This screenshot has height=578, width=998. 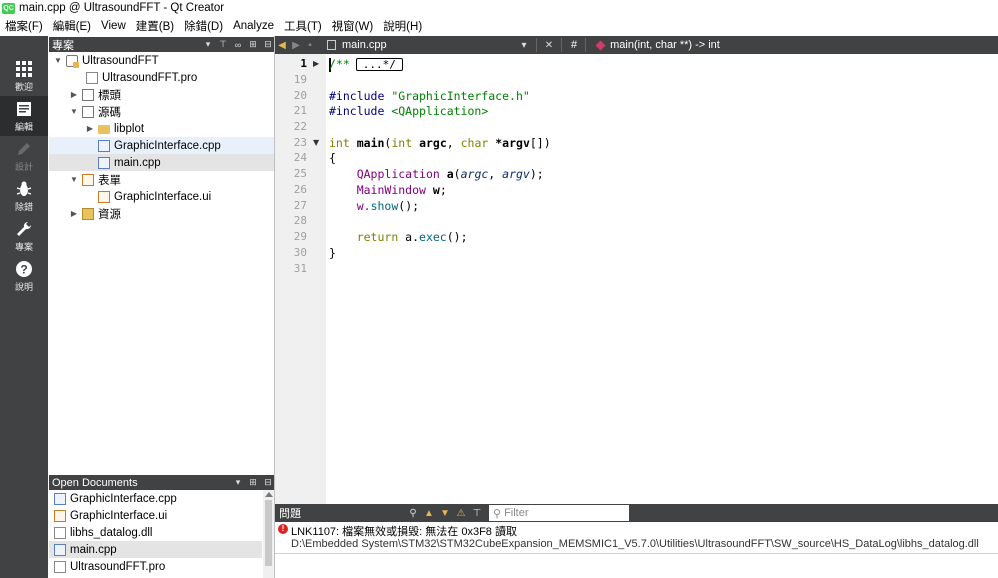 I want to click on forward-arrow-icon: ▶, so click(x=296, y=45).